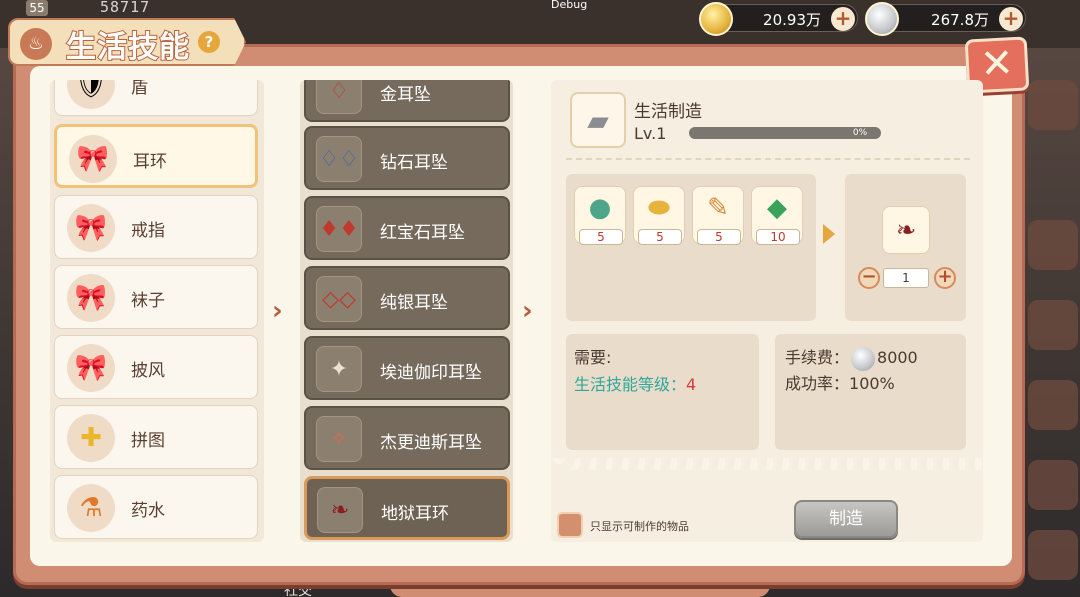  Describe the element at coordinates (691, 384) in the screenshot. I see `requirement-value: 4` at that location.